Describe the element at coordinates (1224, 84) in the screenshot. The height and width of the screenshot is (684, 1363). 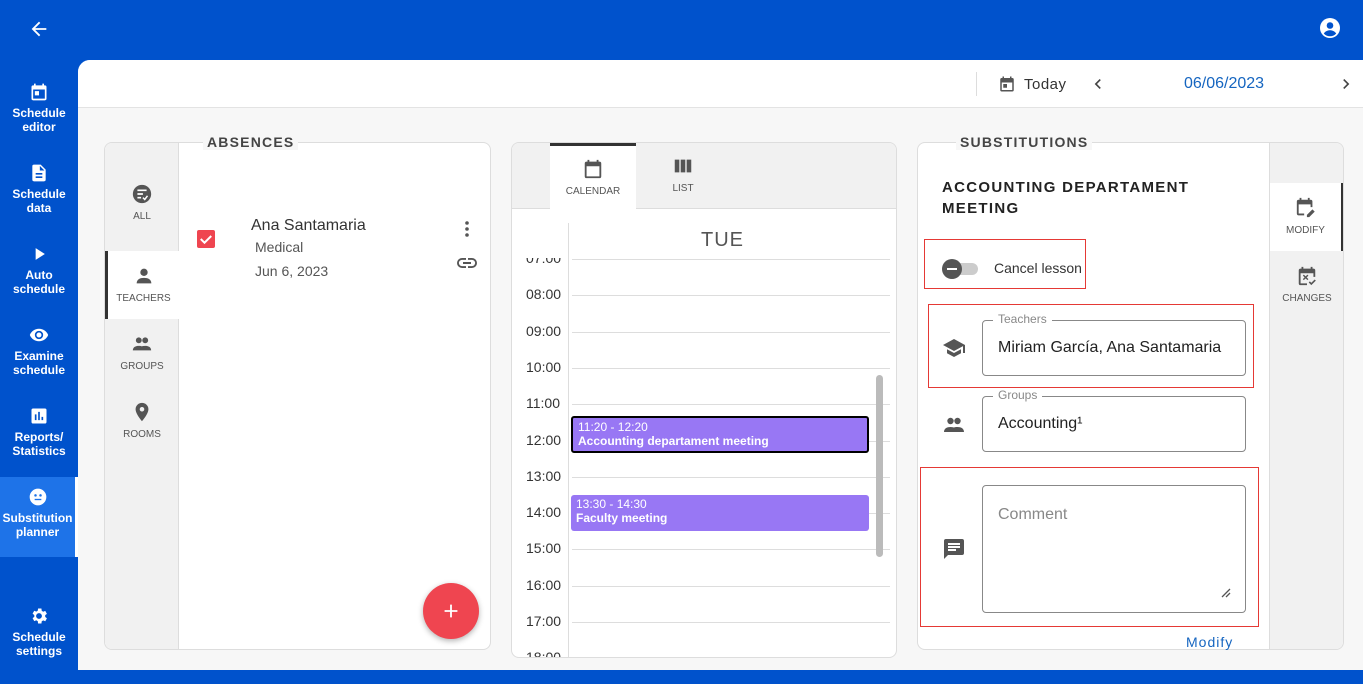
I see `selected-date: 06/06/2023` at that location.